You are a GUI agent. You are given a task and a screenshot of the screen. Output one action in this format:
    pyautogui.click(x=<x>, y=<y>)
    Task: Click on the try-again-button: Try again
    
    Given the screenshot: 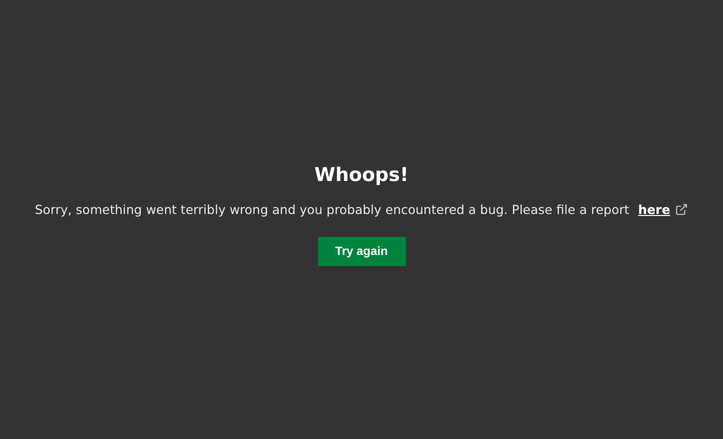 What is the action you would take?
    pyautogui.click(x=362, y=251)
    